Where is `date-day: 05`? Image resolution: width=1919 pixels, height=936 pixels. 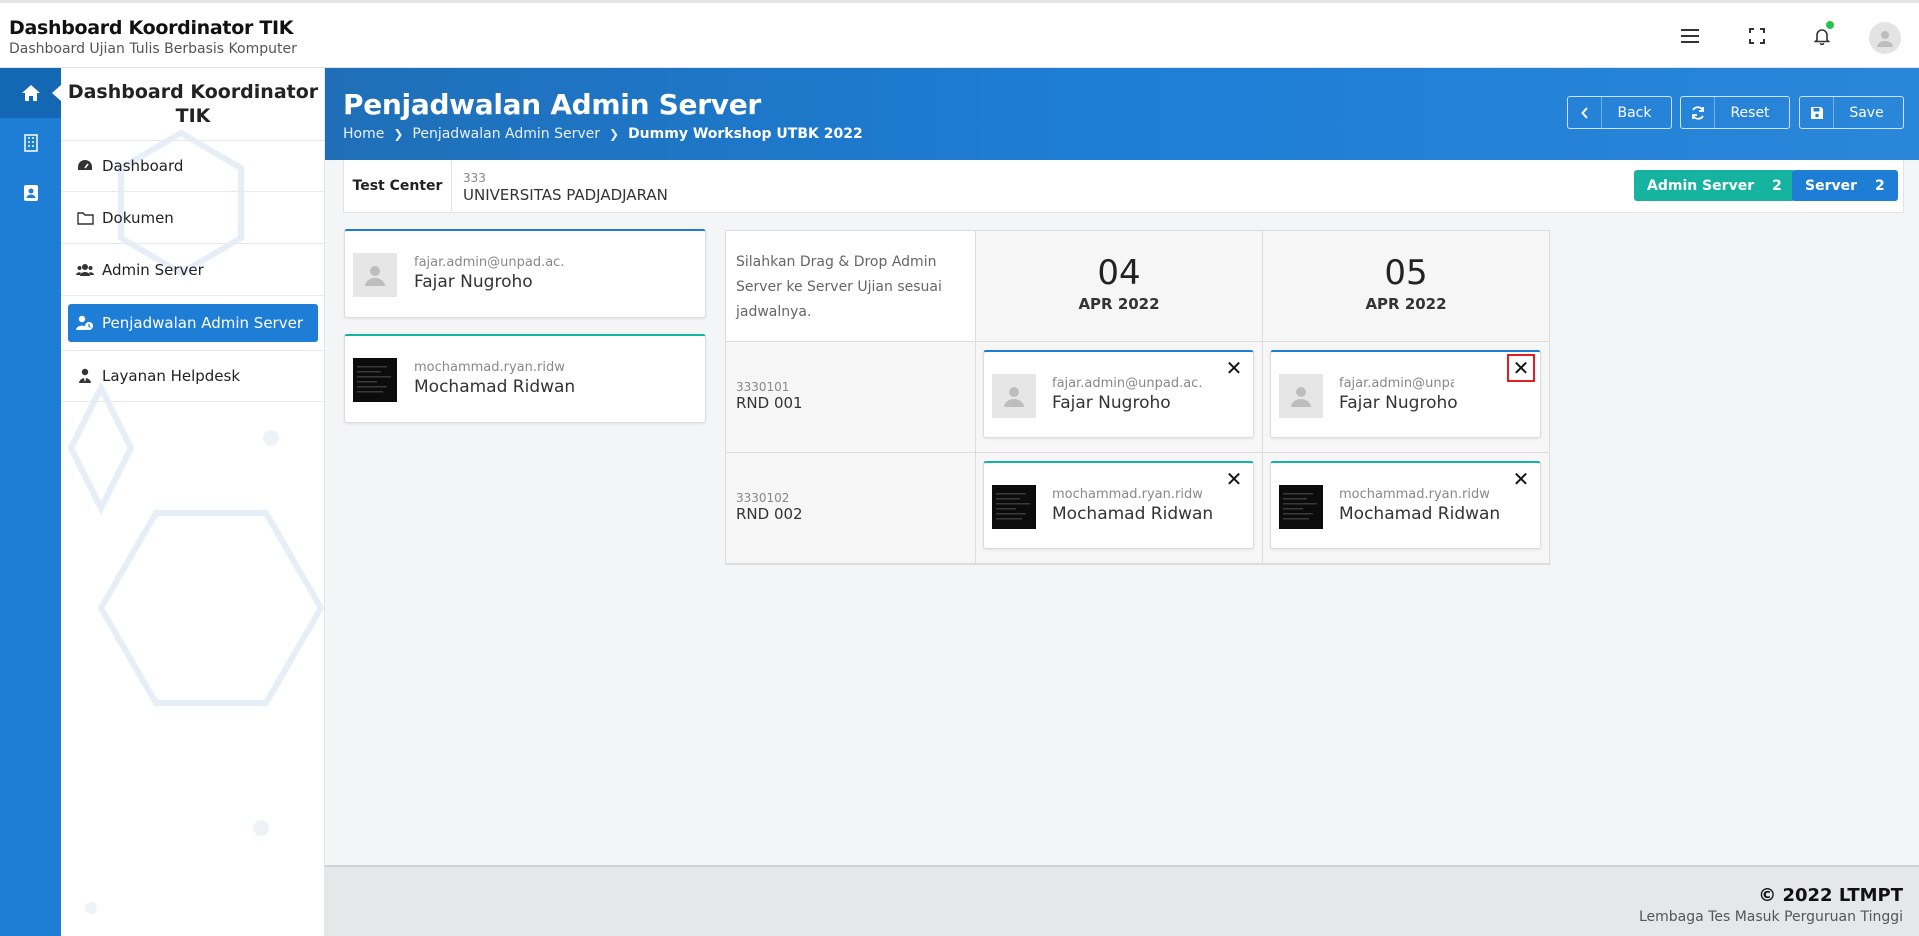
date-day: 05 is located at coordinates (1406, 273).